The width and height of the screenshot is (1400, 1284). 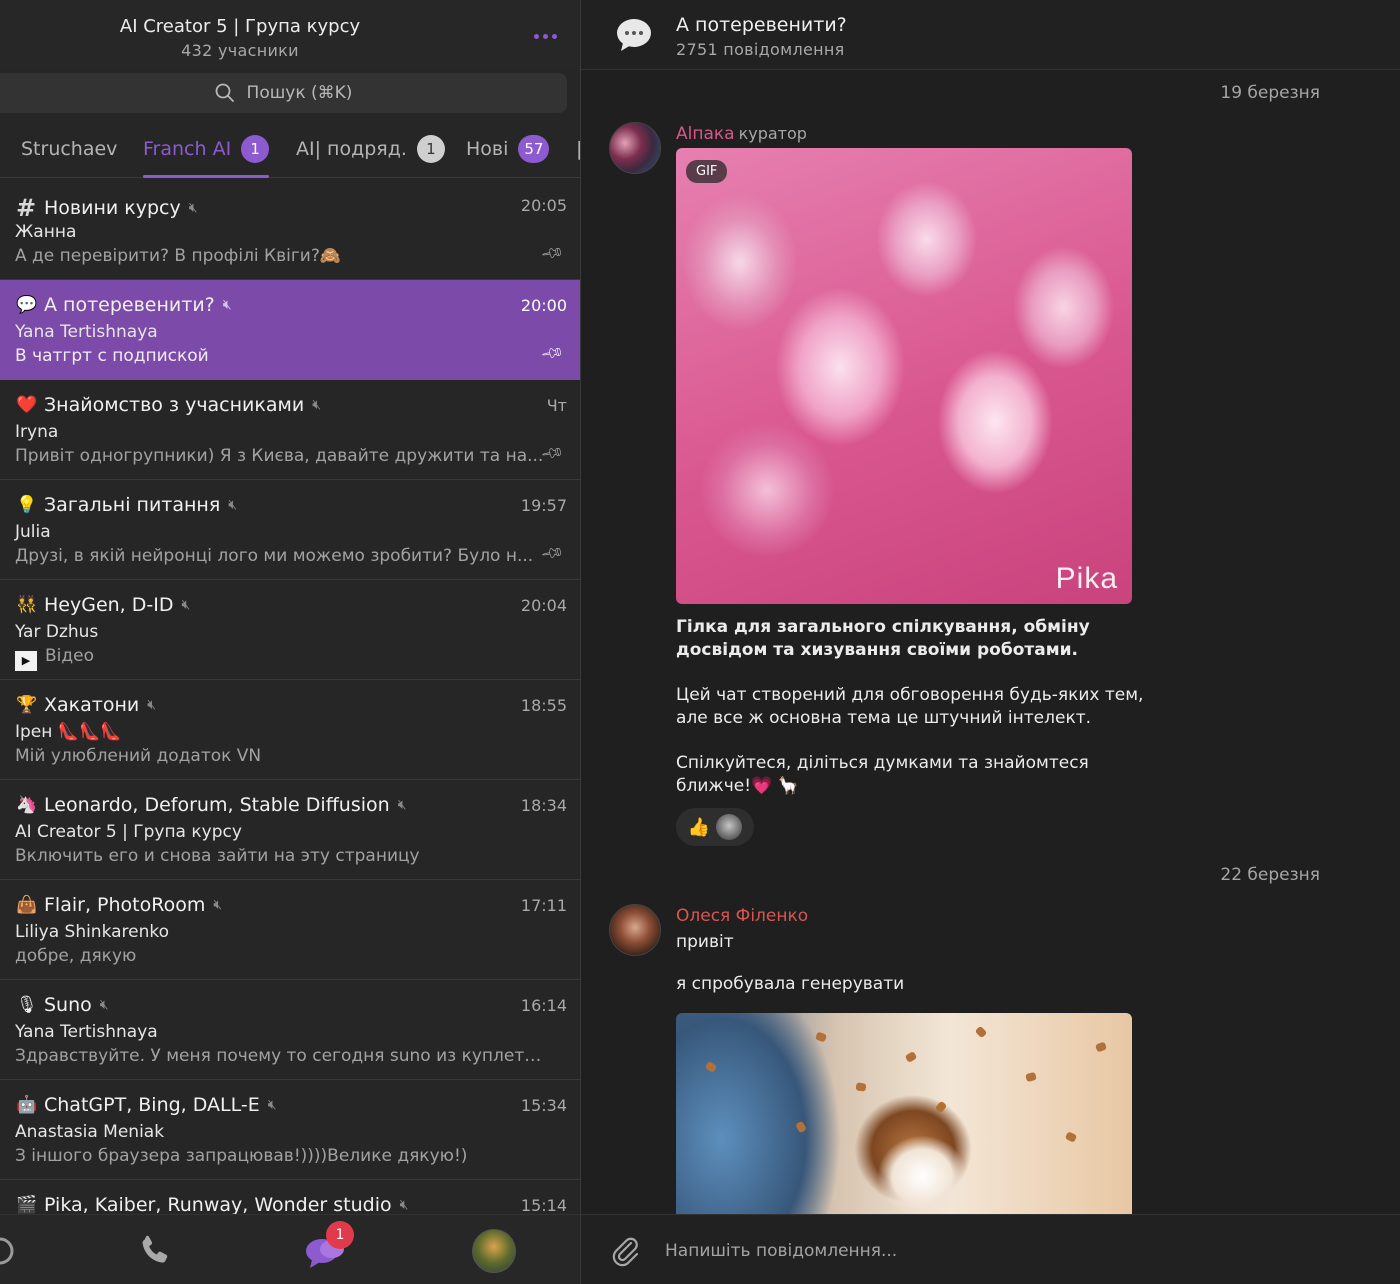 I want to click on gif-attachment: GIF Pika, so click(x=904, y=376).